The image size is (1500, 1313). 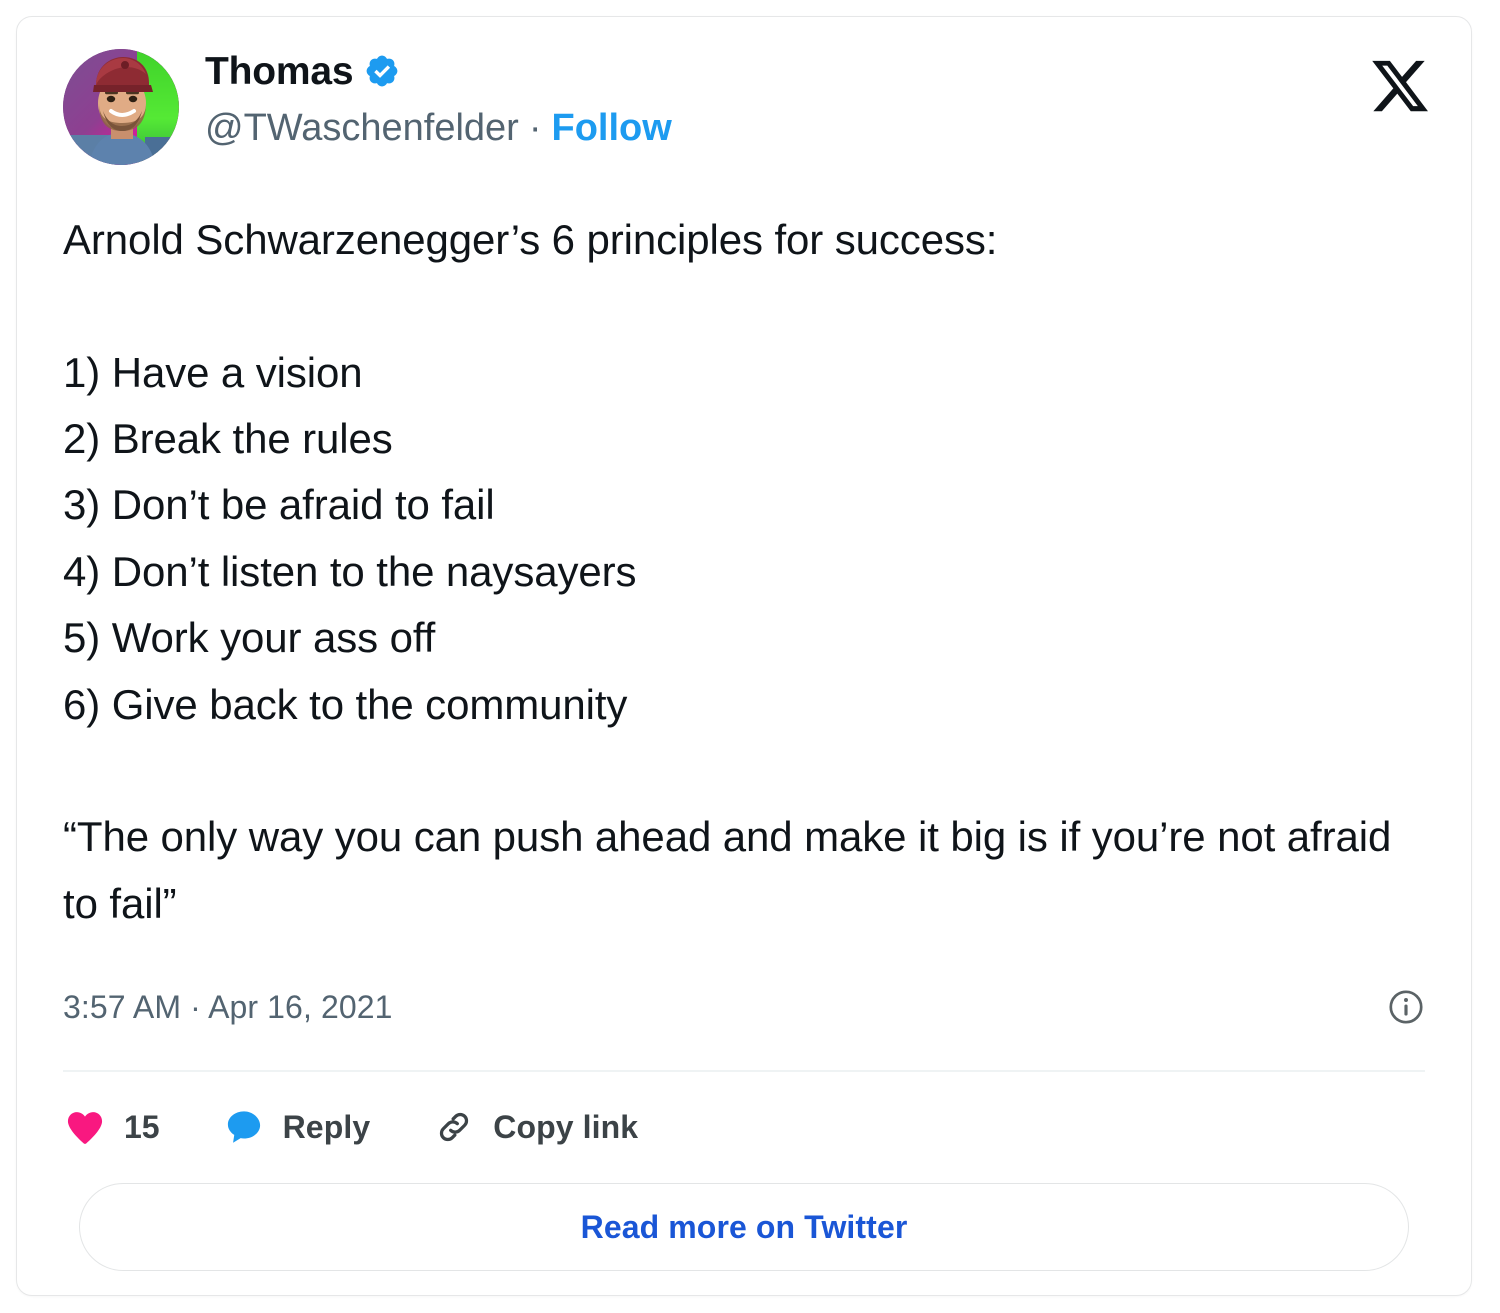 I want to click on reply-button: Reply, so click(x=296, y=1127).